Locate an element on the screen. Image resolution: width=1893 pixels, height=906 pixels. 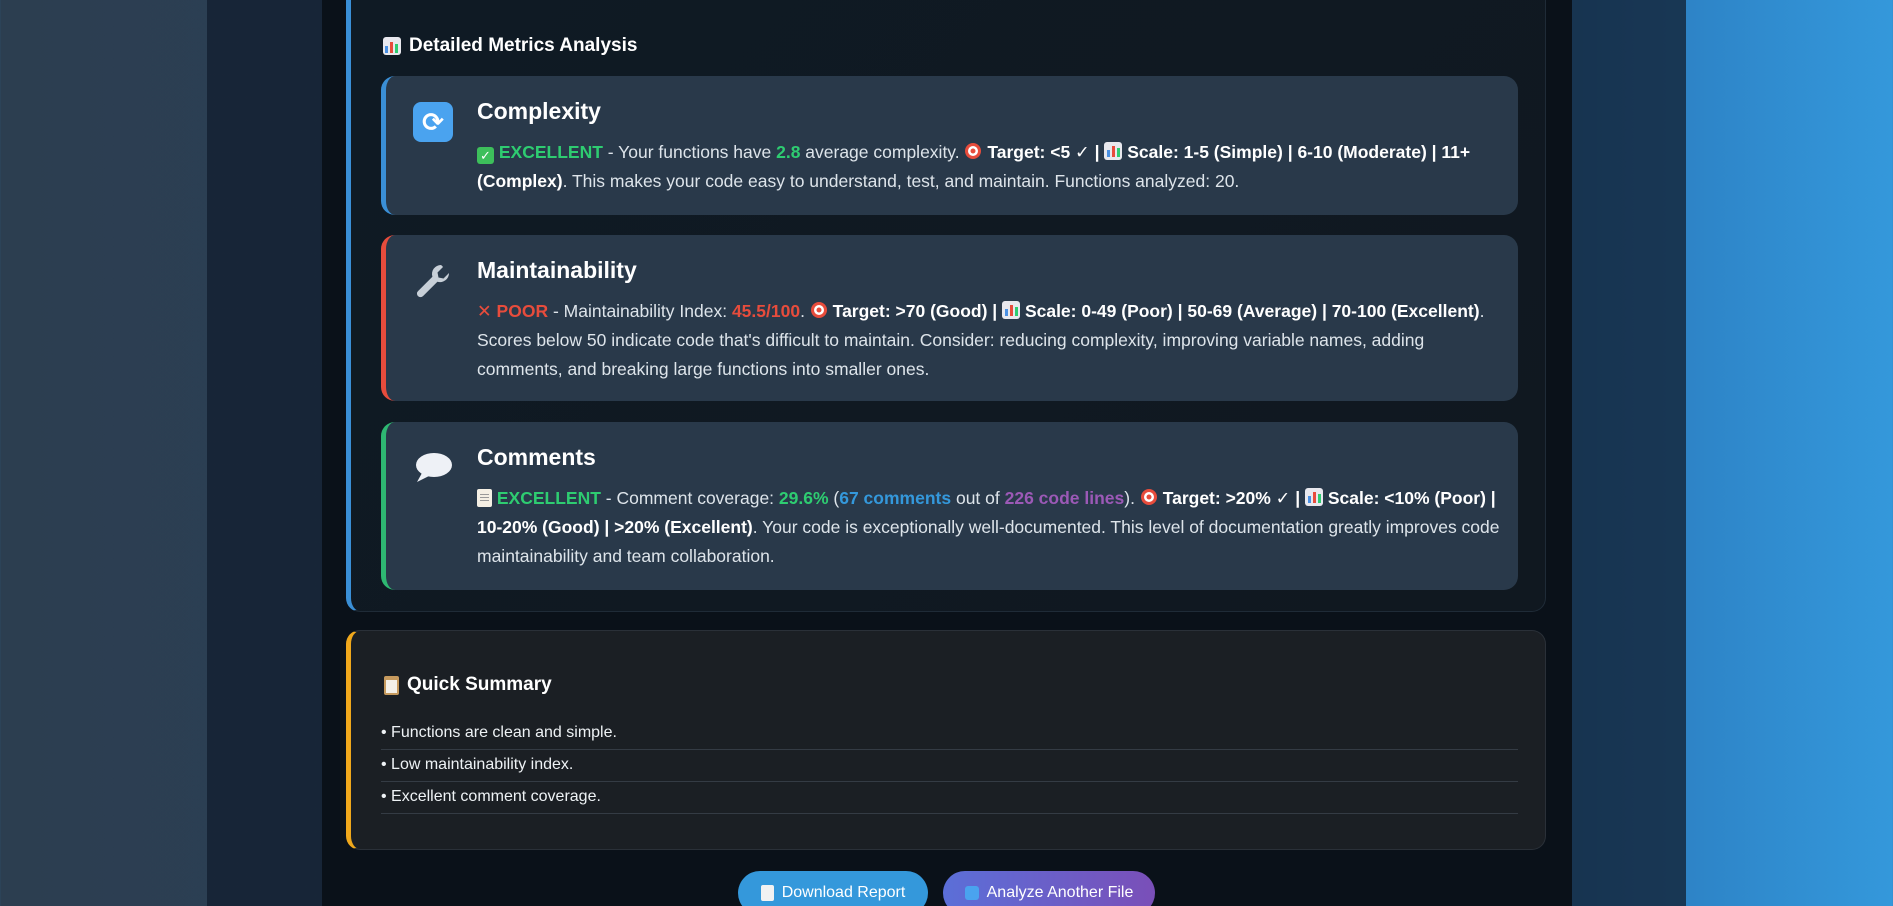
refresh-icon: ⟳ is located at coordinates (433, 122).